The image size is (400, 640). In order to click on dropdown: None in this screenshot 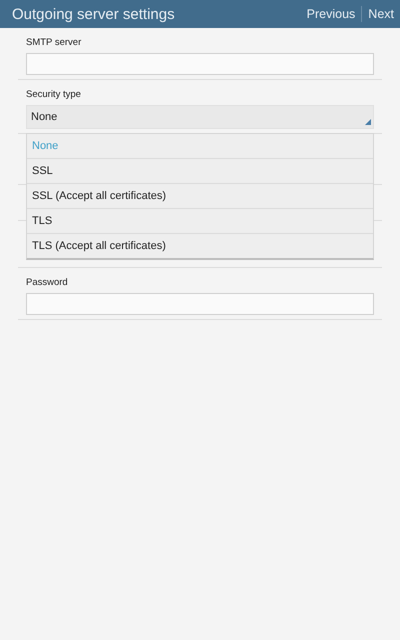, I will do `click(200, 117)`.